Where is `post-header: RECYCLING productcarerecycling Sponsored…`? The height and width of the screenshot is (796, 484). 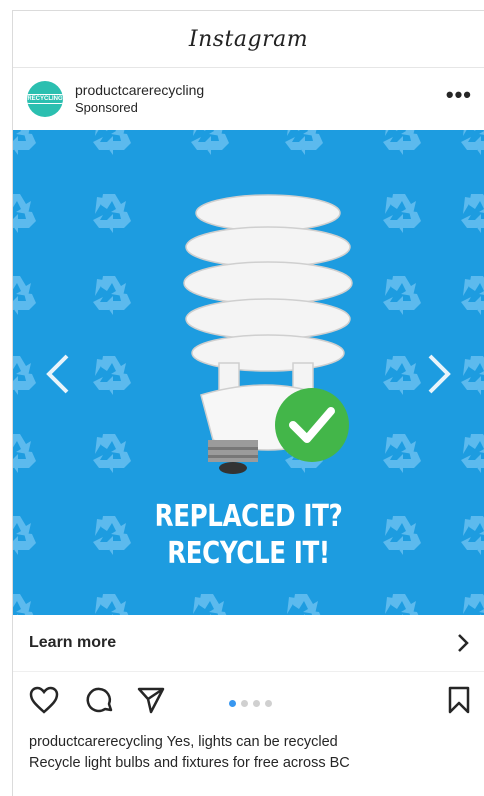 post-header: RECYCLING productcarerecycling Sponsored… is located at coordinates (248, 99).